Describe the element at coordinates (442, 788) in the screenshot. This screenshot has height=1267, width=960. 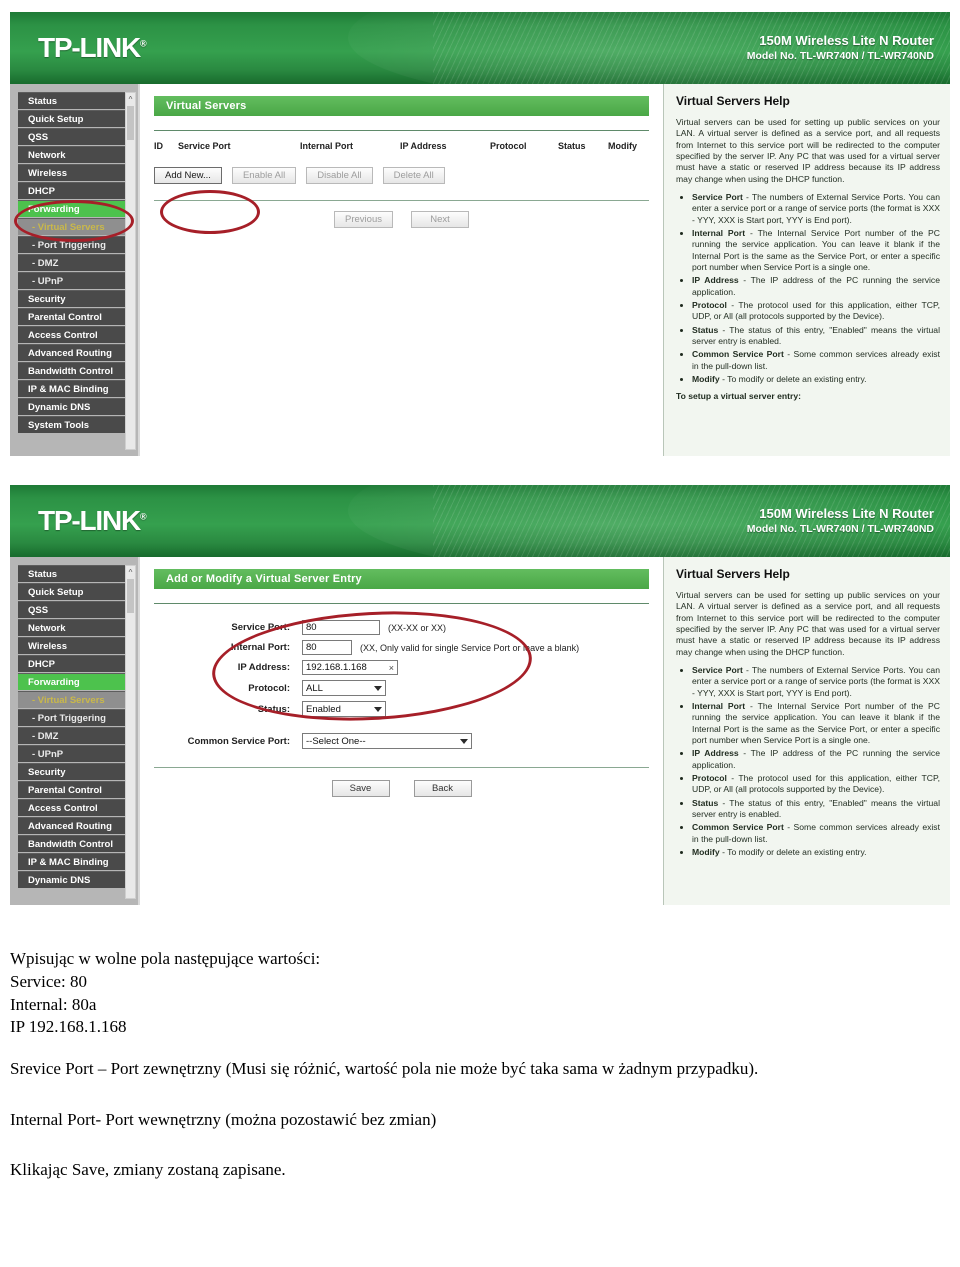
I see `back-button: Back` at that location.